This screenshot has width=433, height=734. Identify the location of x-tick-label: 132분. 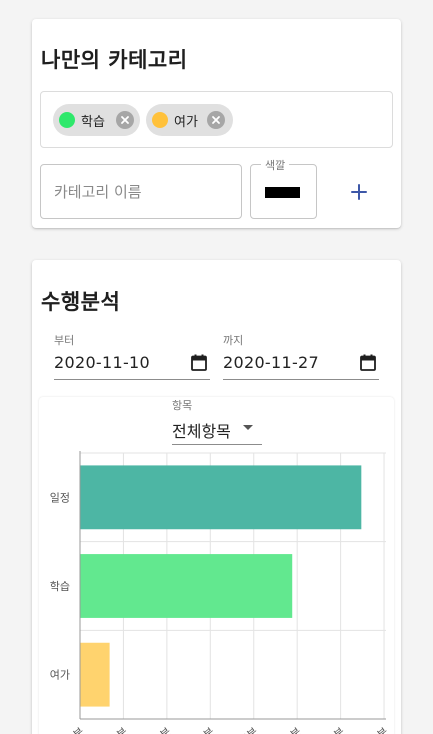
(201, 729).